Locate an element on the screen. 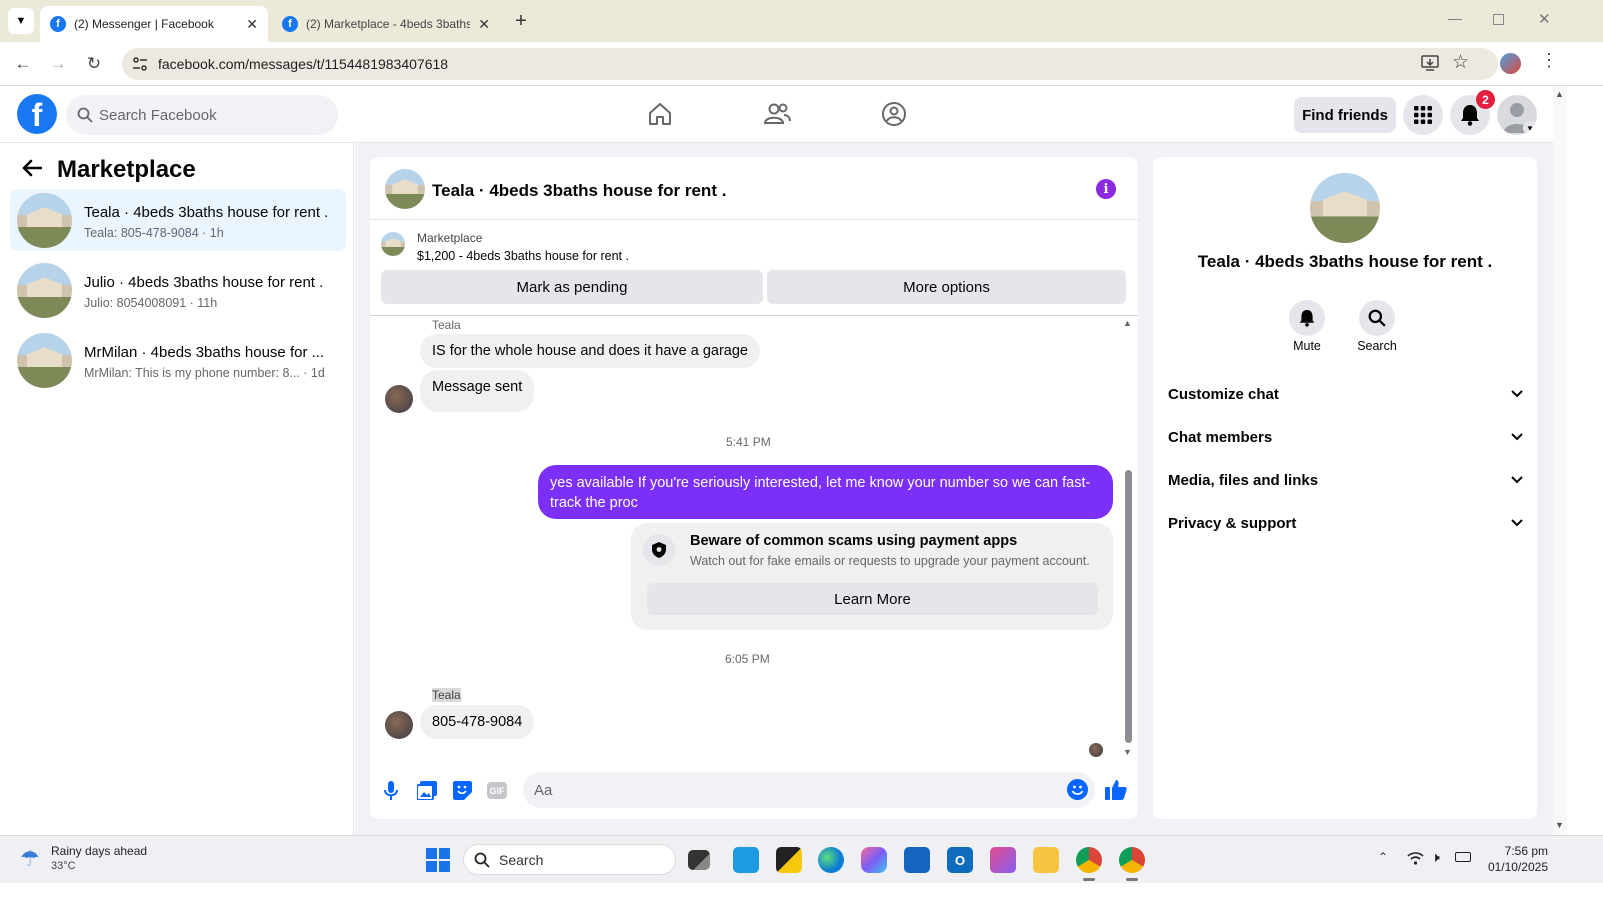 This screenshot has height=903, width=1603. chat-scrollbar-thumb is located at coordinates (1128, 606).